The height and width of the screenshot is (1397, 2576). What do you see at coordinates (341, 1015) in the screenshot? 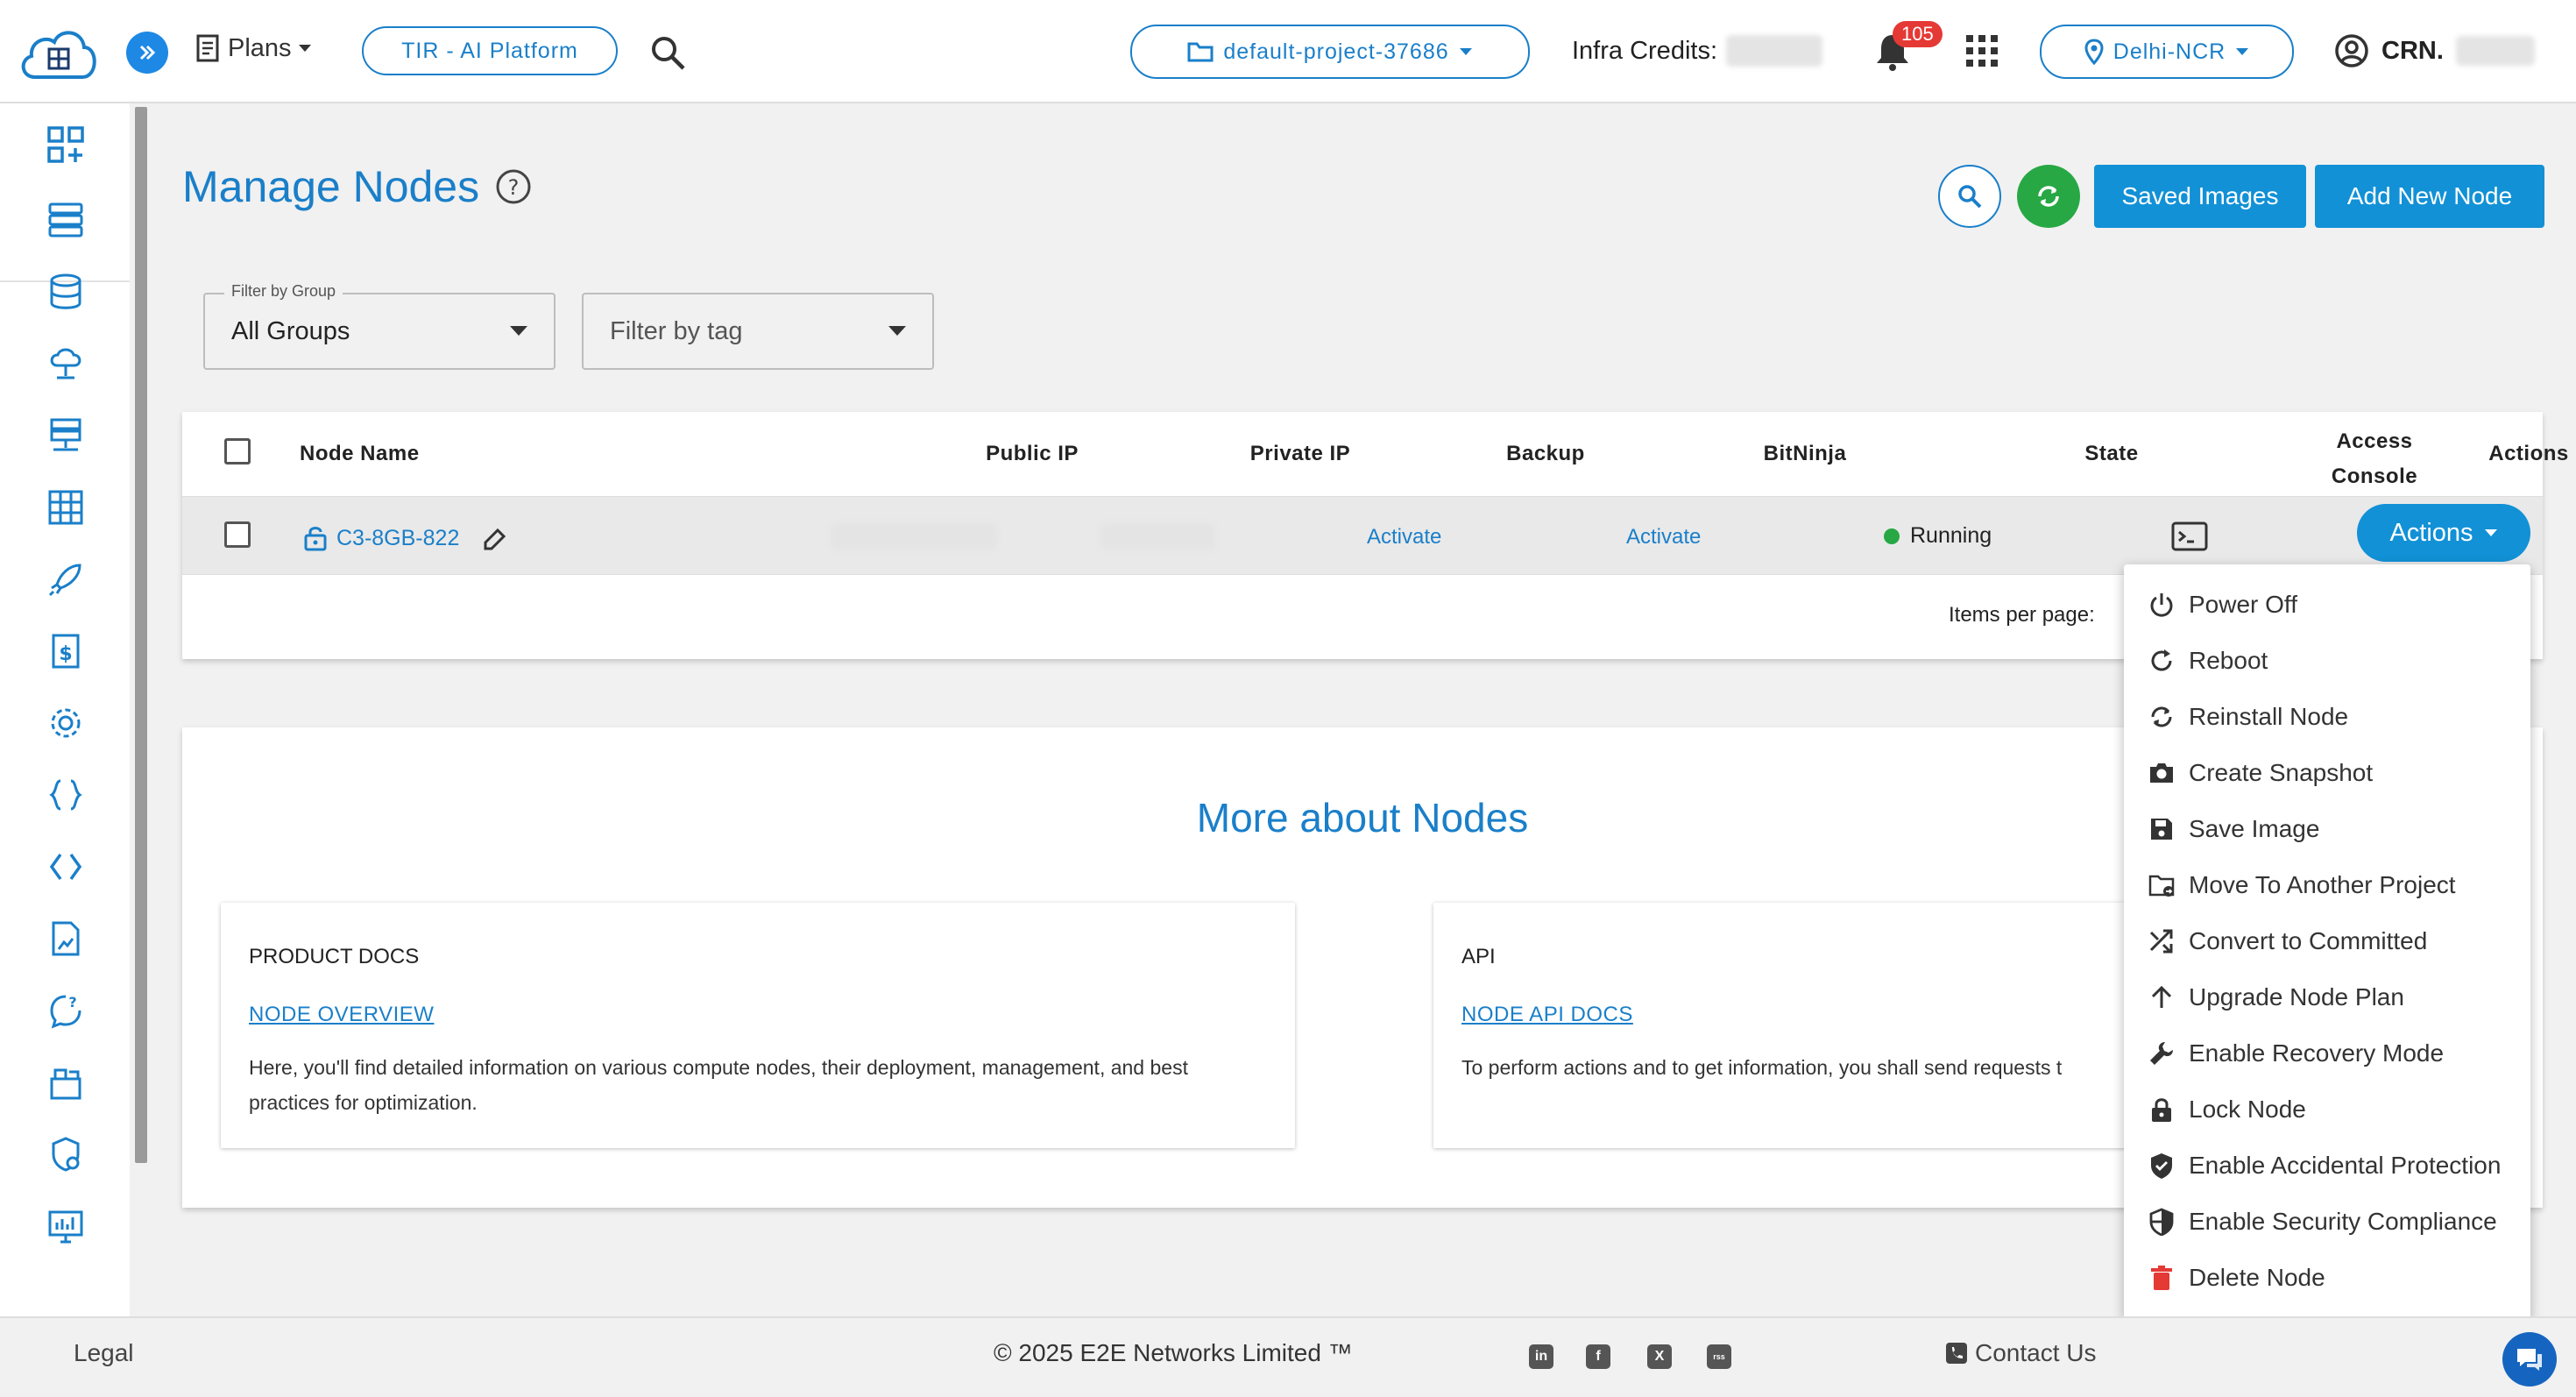
I see `node-overview-link: NODE OVERVIEW` at bounding box center [341, 1015].